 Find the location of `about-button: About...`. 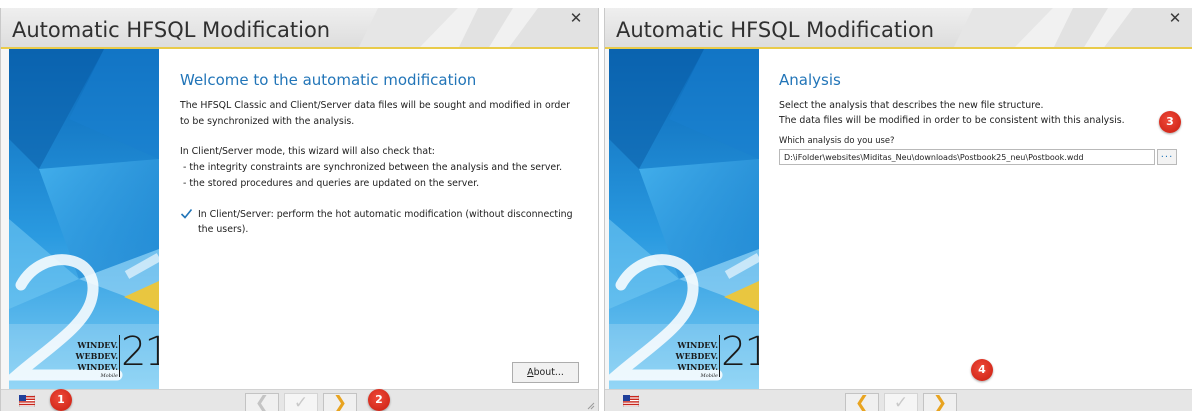

about-button: About... is located at coordinates (545, 372).